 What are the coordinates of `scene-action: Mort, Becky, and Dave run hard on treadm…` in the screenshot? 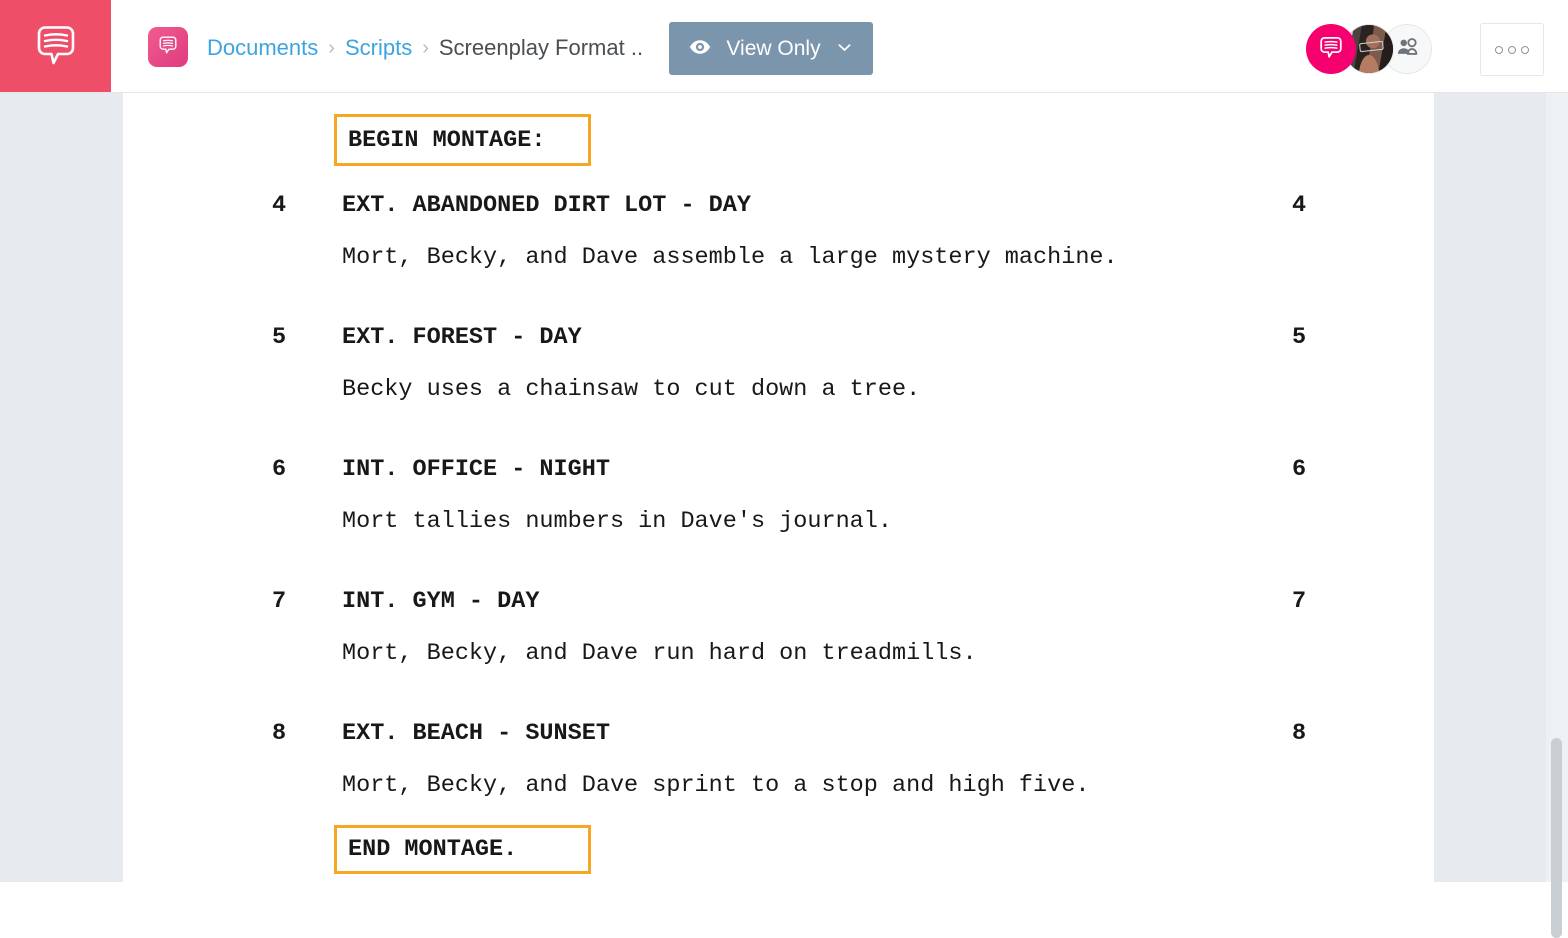 It's located at (659, 653).